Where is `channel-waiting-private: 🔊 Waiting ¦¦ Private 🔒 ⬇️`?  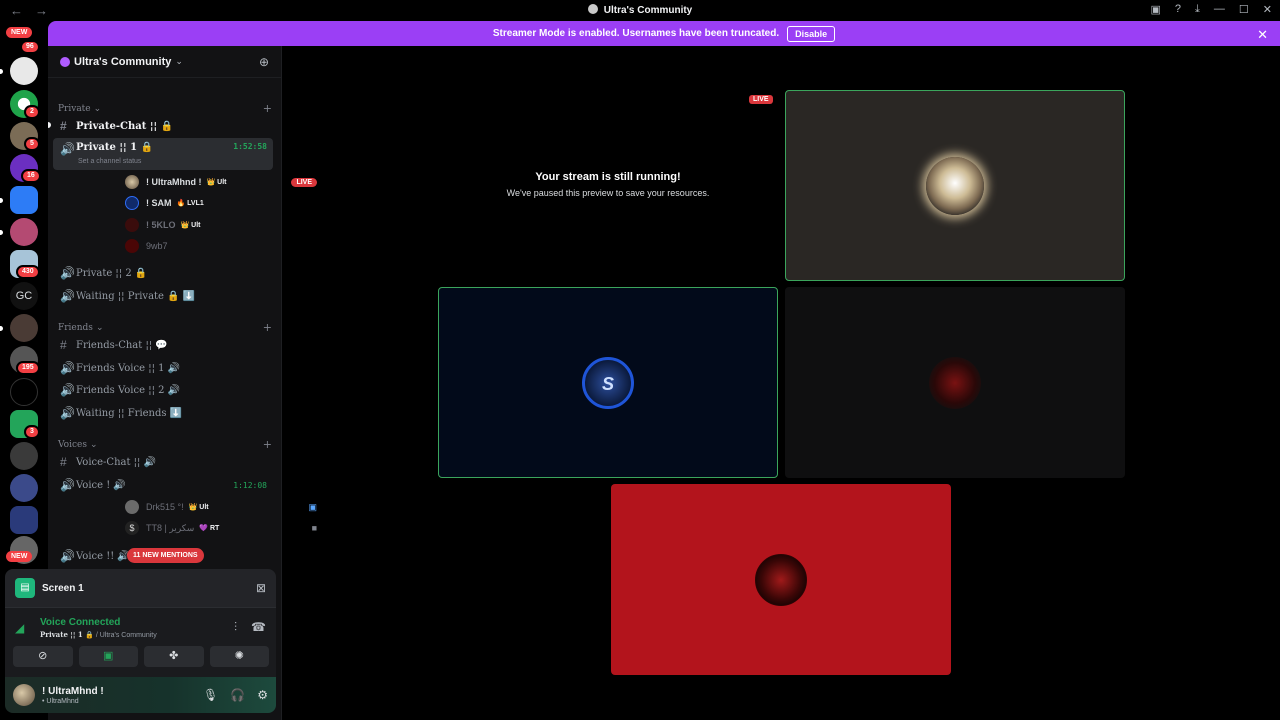 channel-waiting-private: 🔊 Waiting ¦¦ Private 🔒 ⬇️ is located at coordinates (163, 296).